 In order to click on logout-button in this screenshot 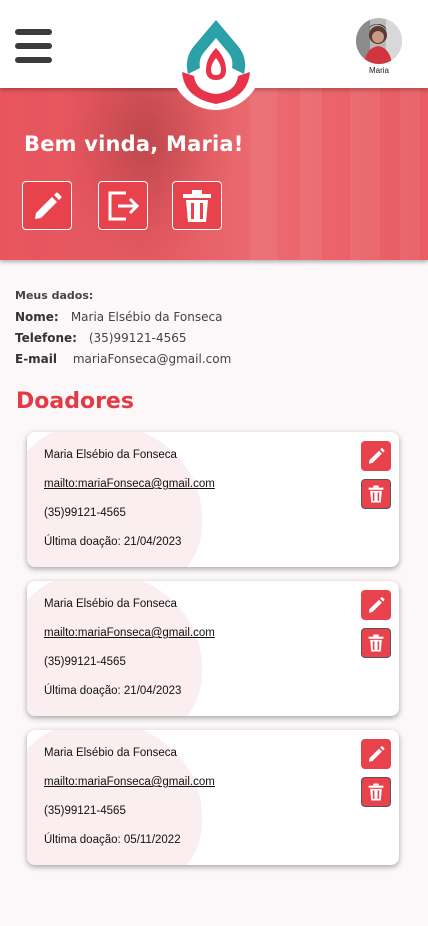, I will do `click(123, 205)`.